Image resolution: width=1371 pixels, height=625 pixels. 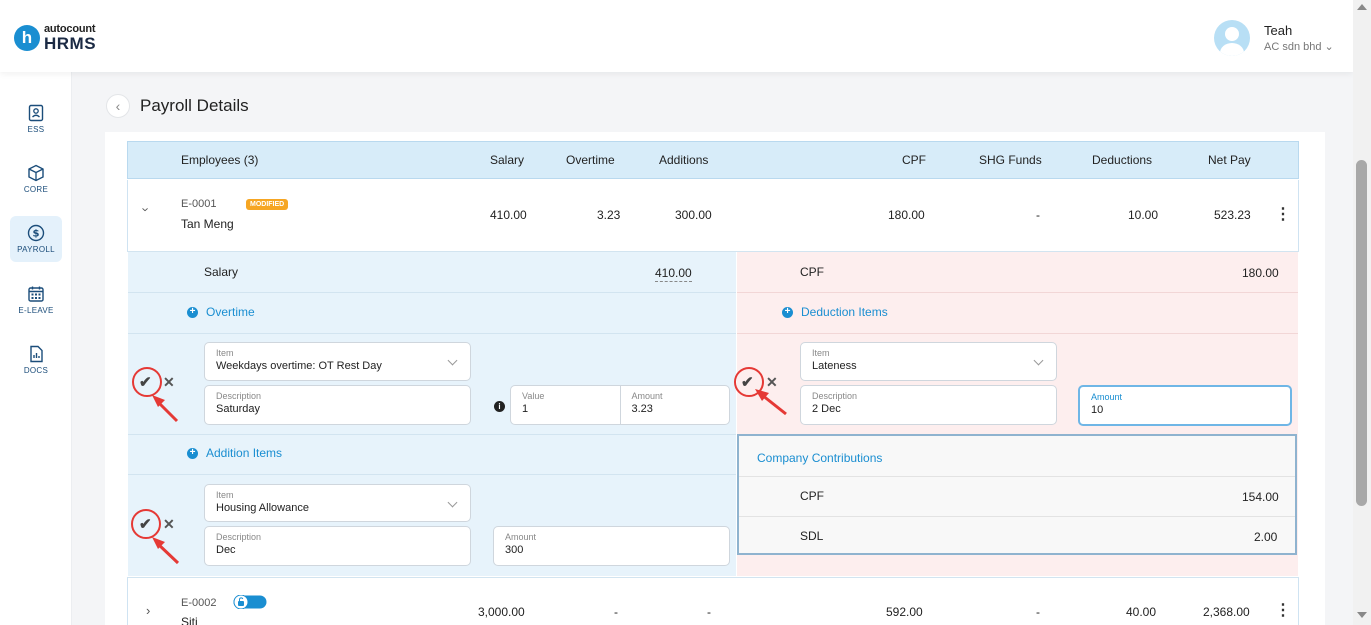 What do you see at coordinates (1232, 38) in the screenshot?
I see `avatar` at bounding box center [1232, 38].